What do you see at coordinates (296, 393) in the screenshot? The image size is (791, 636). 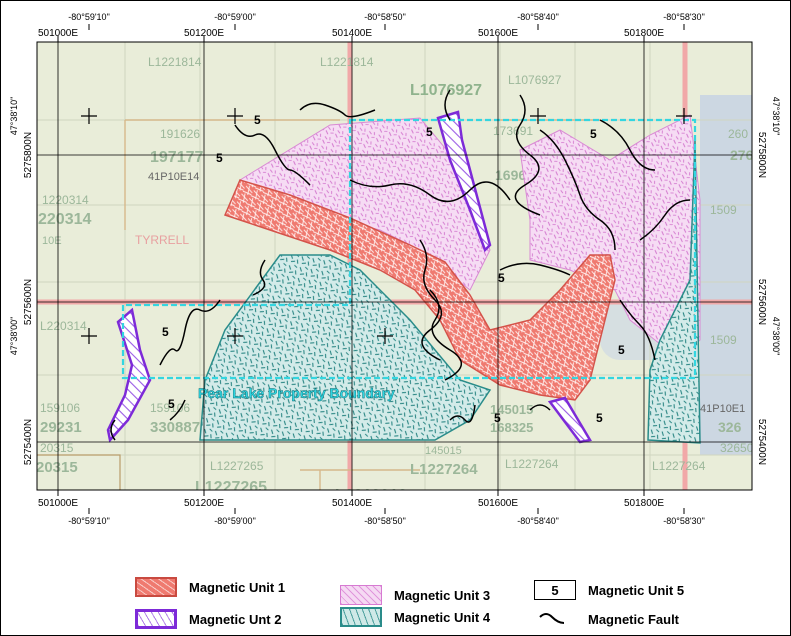 I see `property-boundary-label: Pear Lake Property Boundary` at bounding box center [296, 393].